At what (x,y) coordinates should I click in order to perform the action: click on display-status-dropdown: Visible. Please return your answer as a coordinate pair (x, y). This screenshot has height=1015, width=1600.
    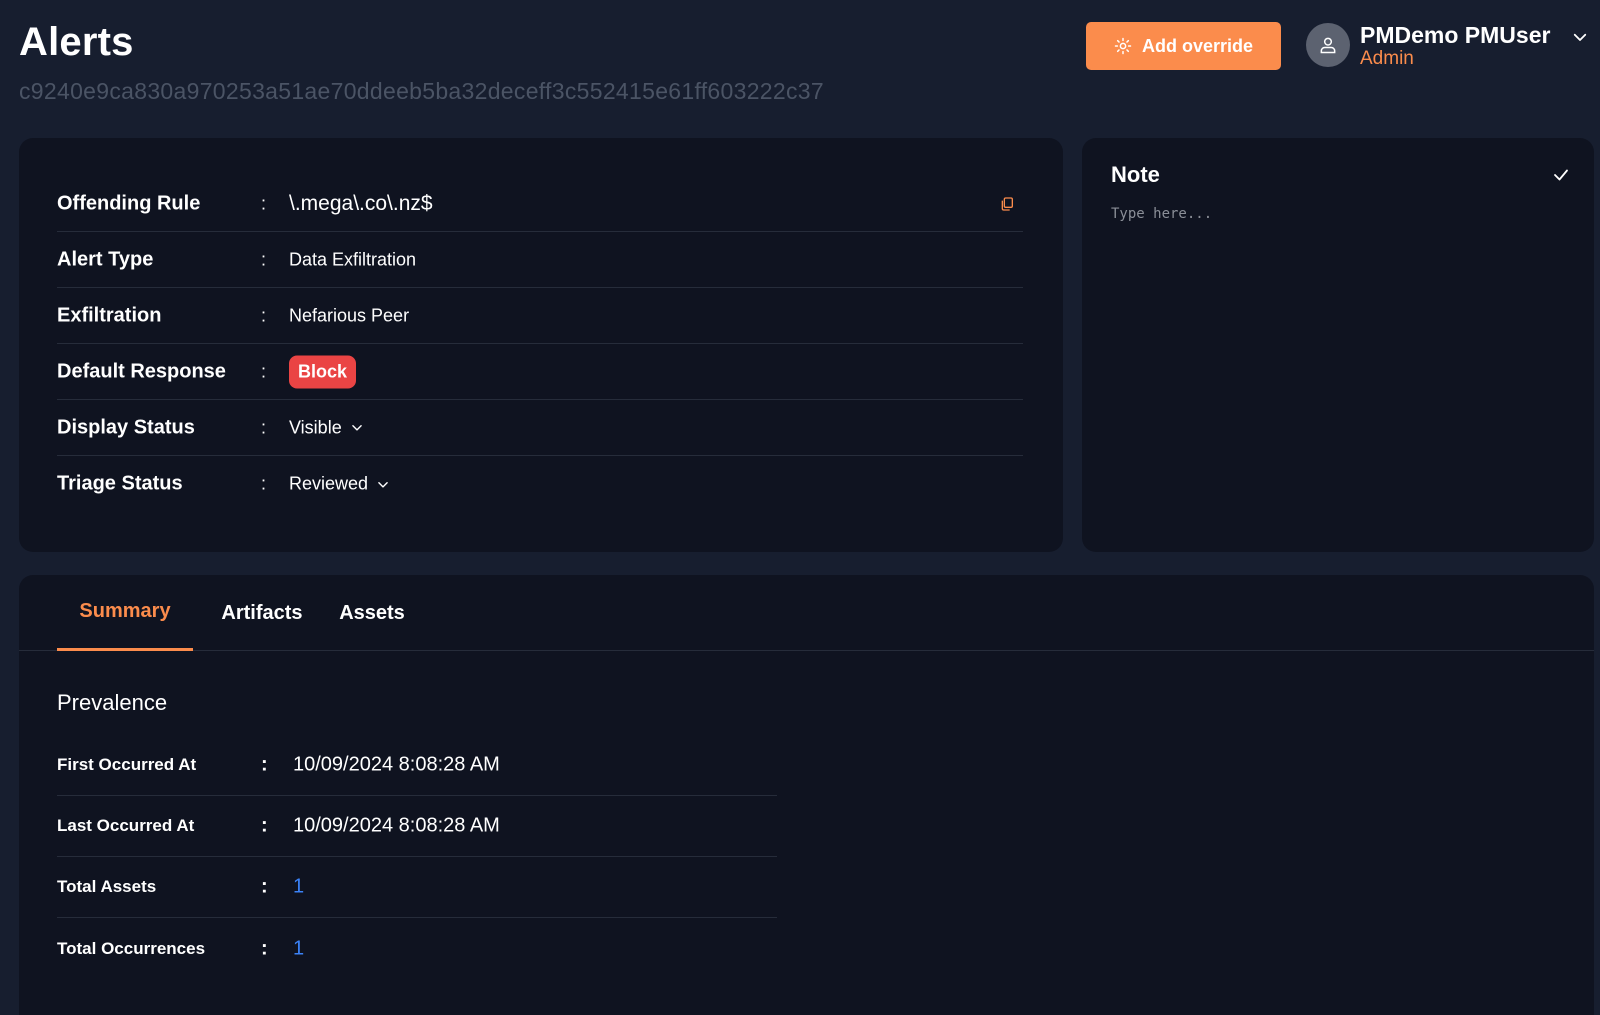
    Looking at the image, I should click on (326, 427).